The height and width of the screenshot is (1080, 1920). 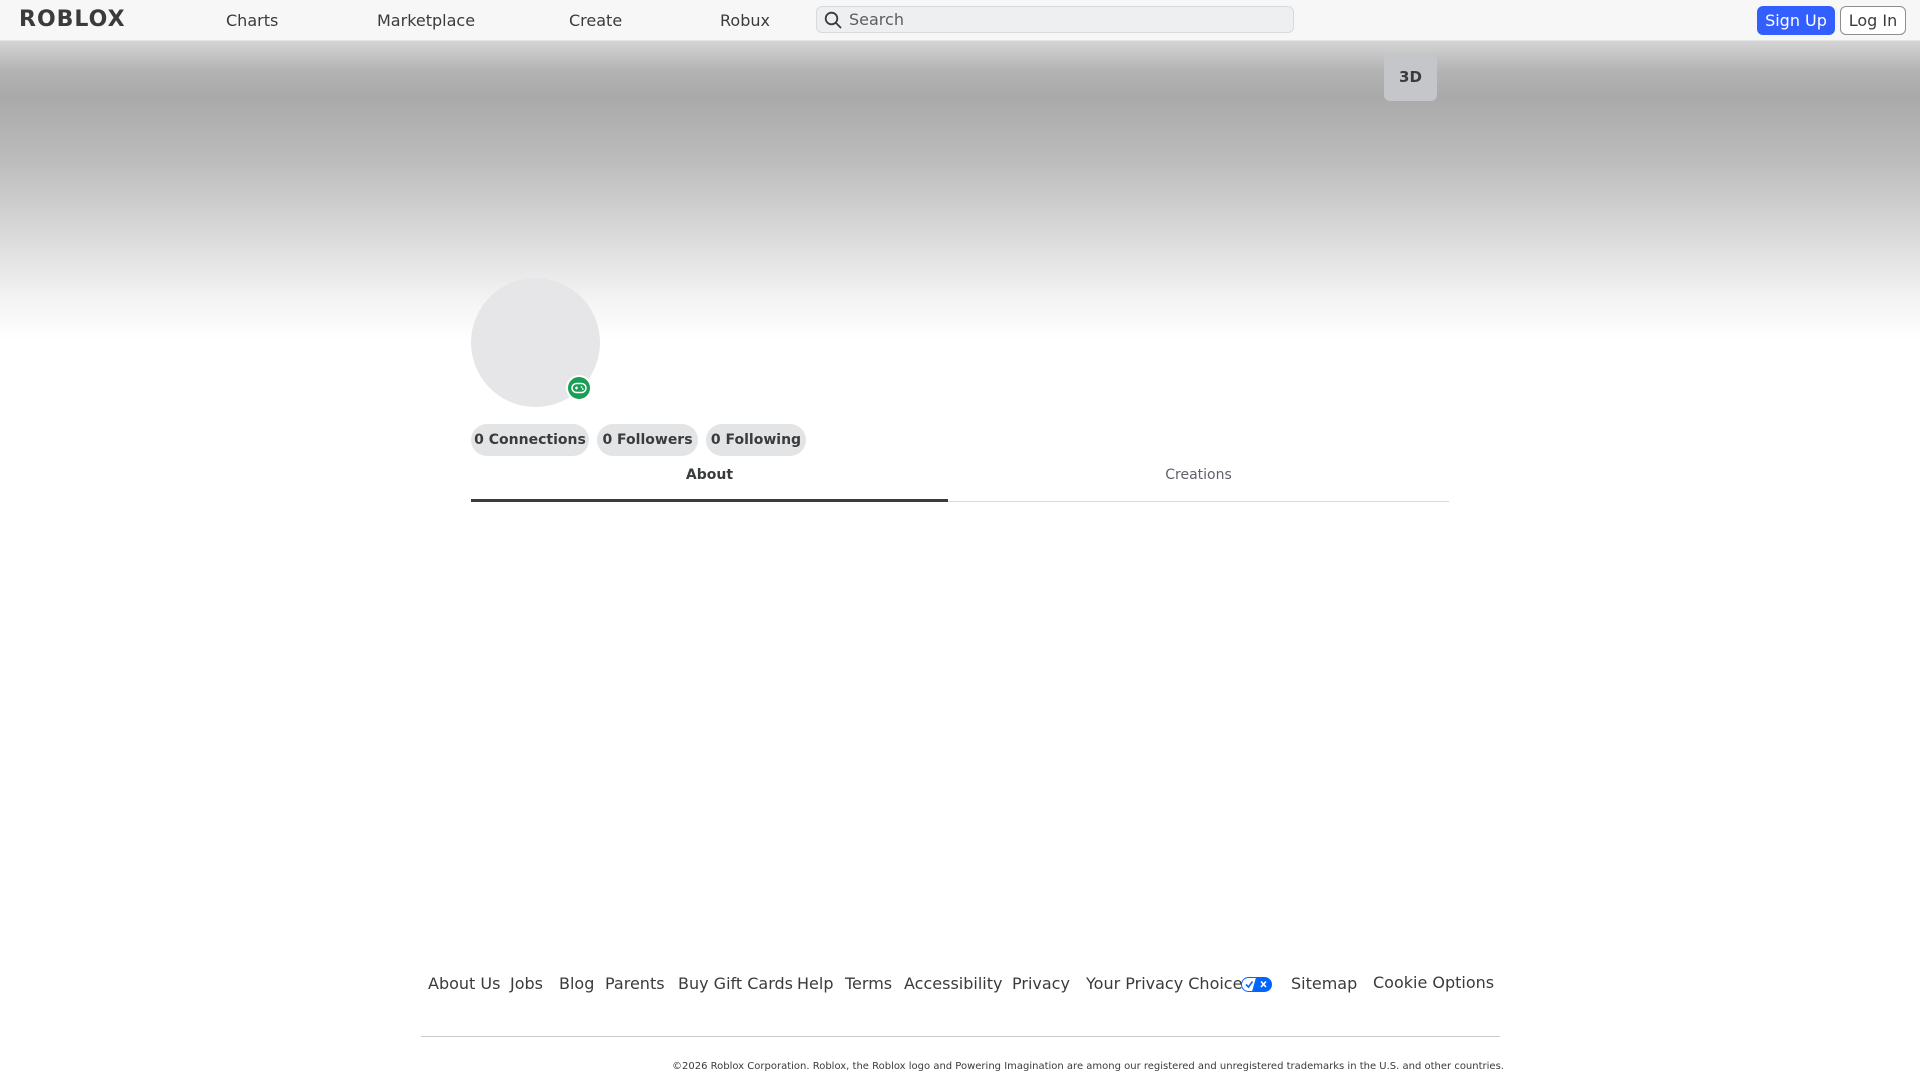 What do you see at coordinates (745, 20) in the screenshot?
I see `nav-robux-link: Robux` at bounding box center [745, 20].